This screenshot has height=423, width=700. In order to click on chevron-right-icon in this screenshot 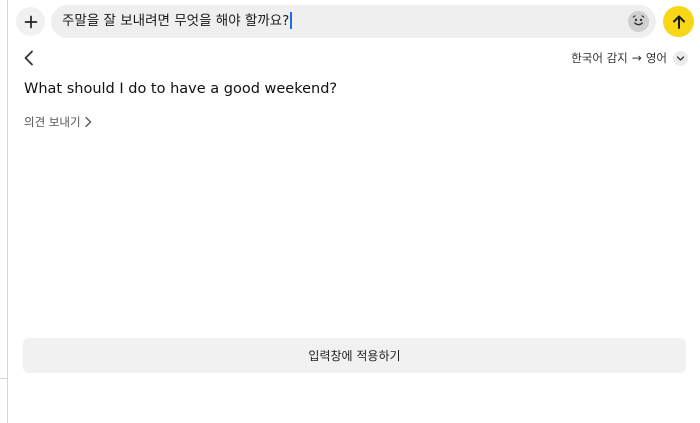, I will do `click(87, 122)`.